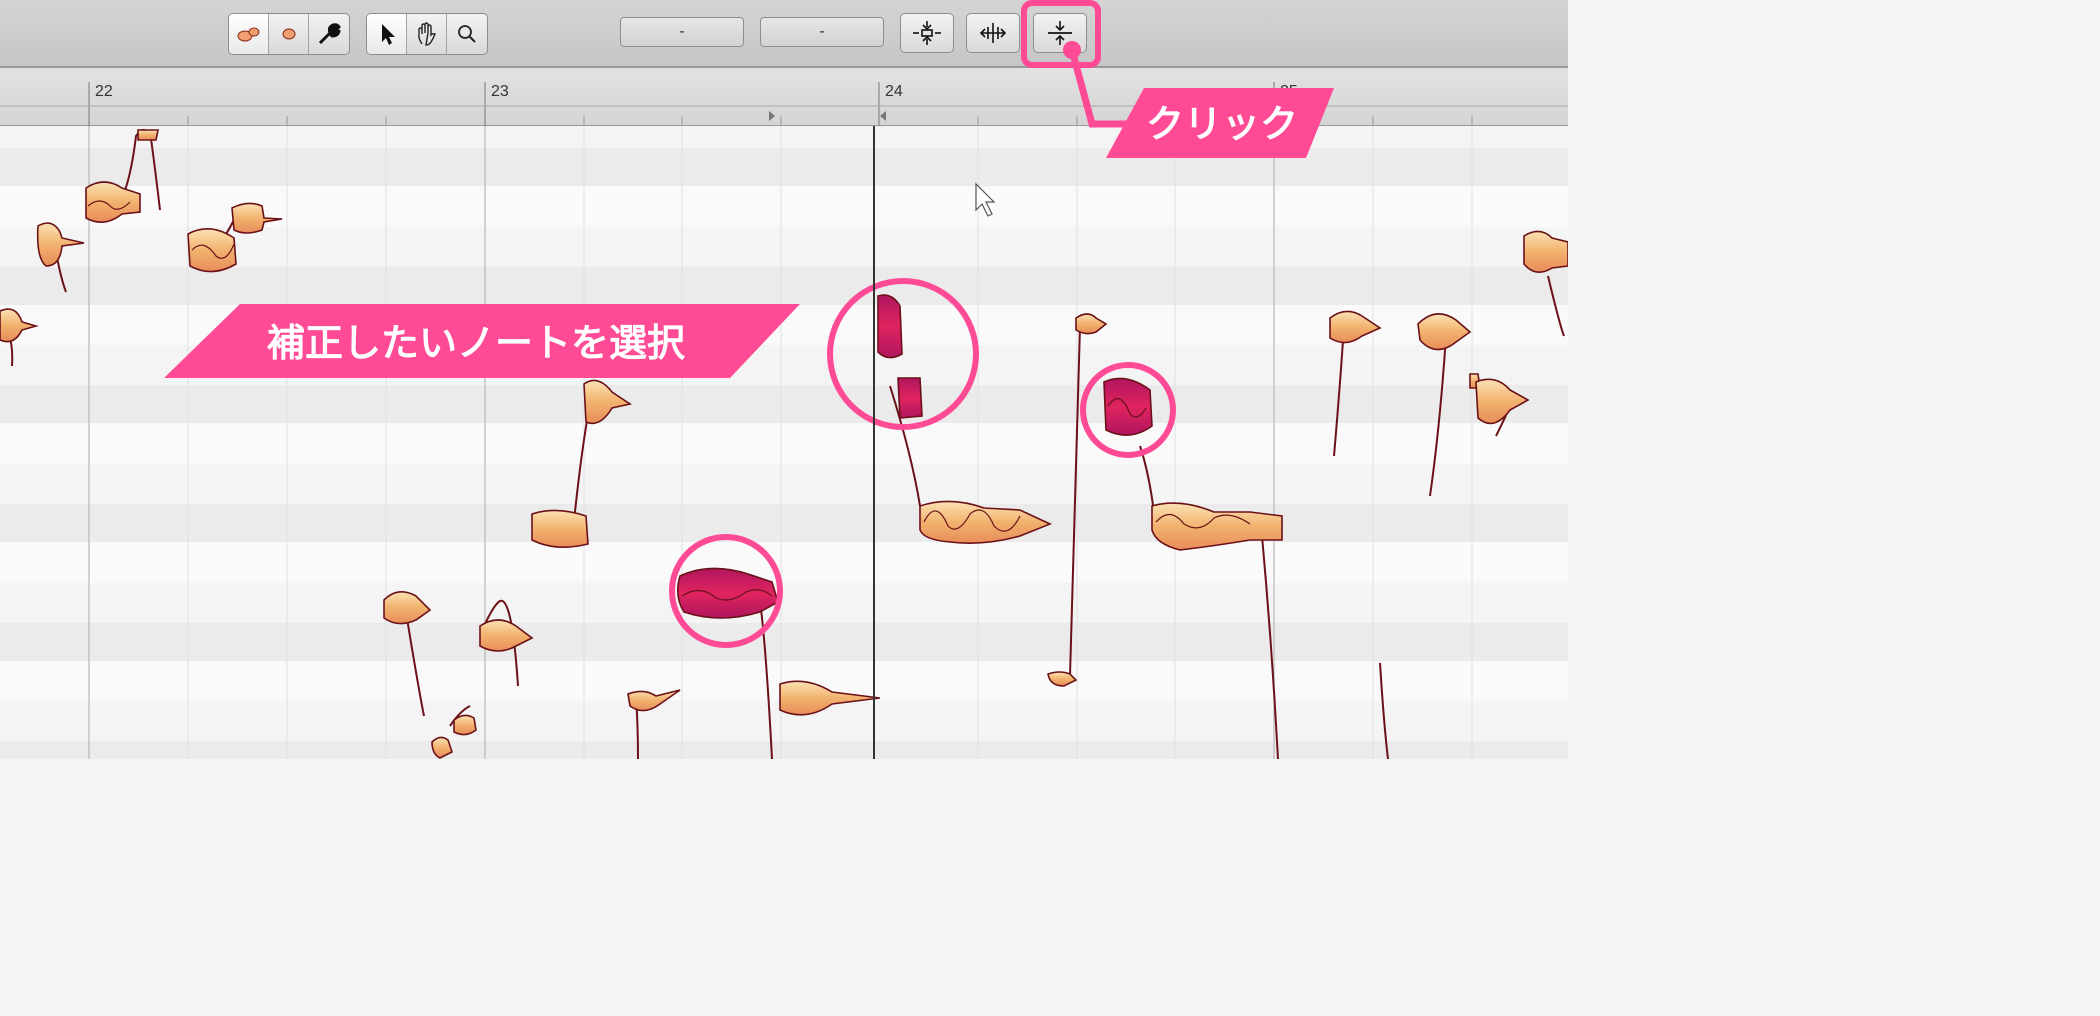 The width and height of the screenshot is (2100, 1016). I want to click on bar-number-23: 23, so click(500, 91).